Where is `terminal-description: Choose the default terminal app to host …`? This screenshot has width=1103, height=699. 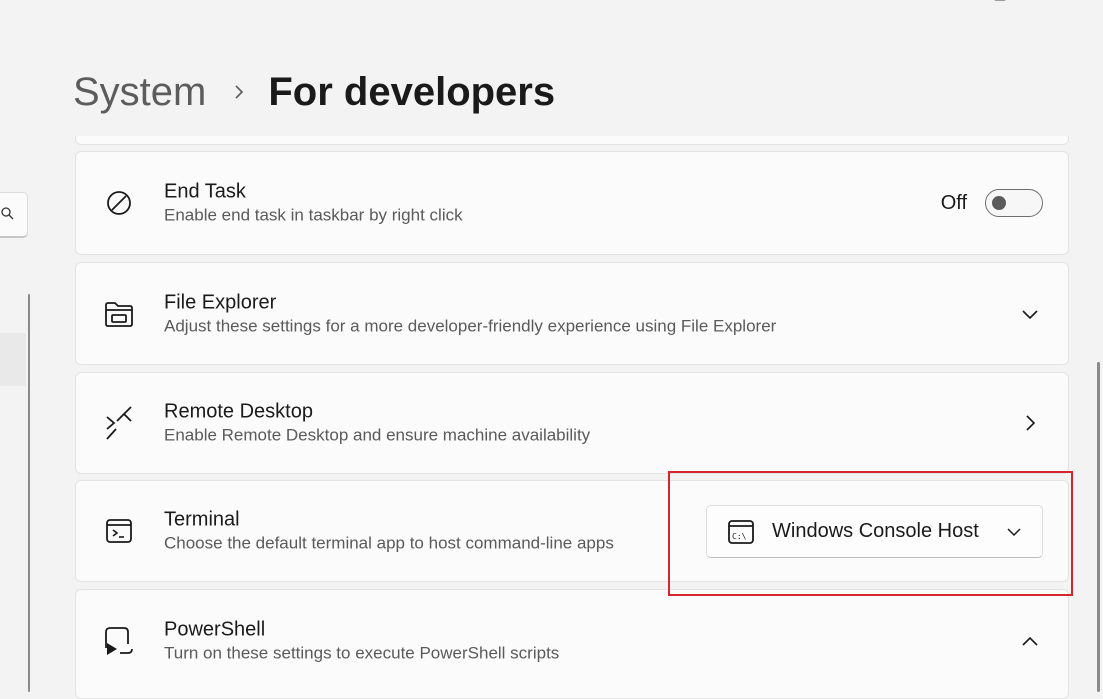
terminal-description: Choose the default terminal app to host … is located at coordinates (389, 543).